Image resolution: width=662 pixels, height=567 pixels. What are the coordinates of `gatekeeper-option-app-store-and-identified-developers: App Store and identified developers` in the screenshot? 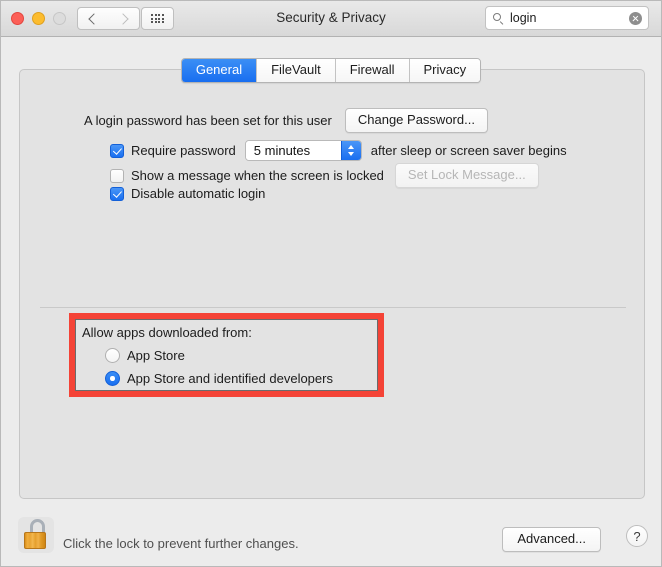 It's located at (219, 378).